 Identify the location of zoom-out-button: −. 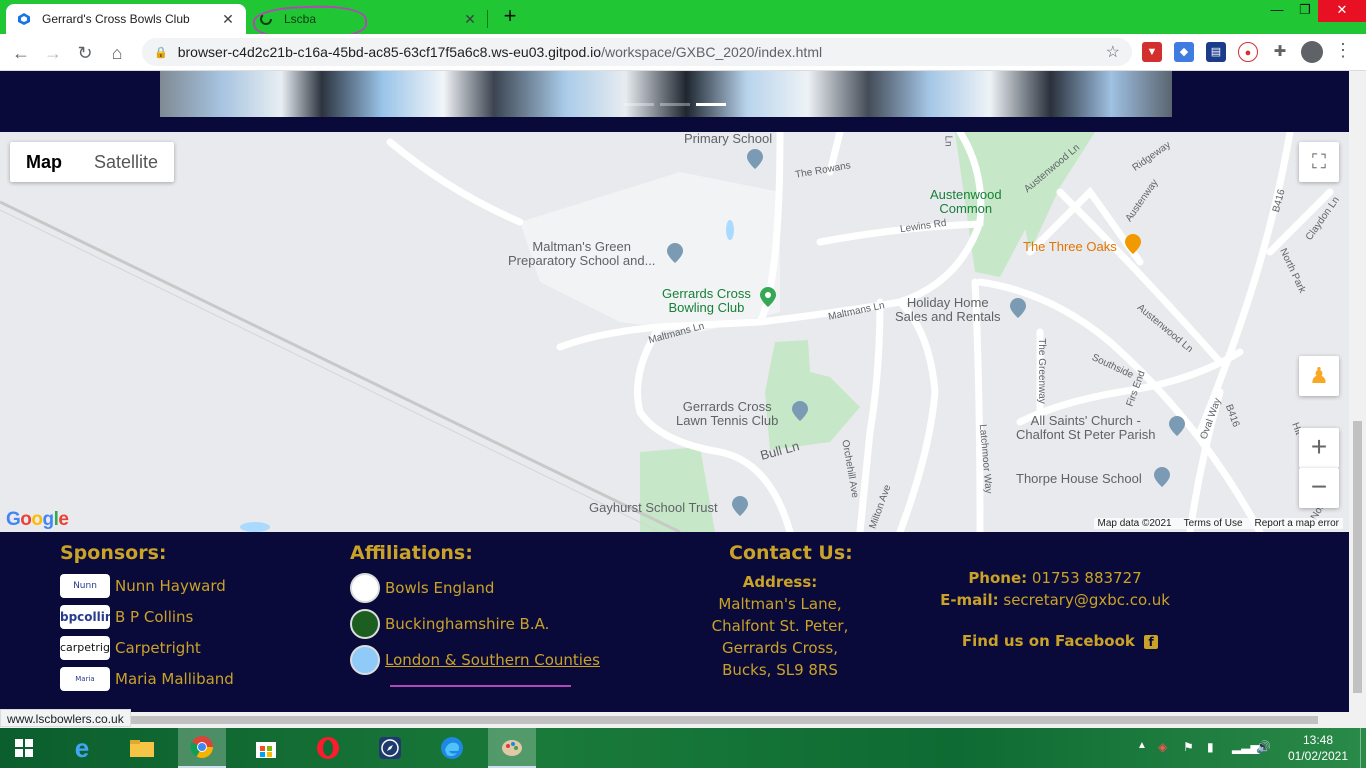
(1319, 488).